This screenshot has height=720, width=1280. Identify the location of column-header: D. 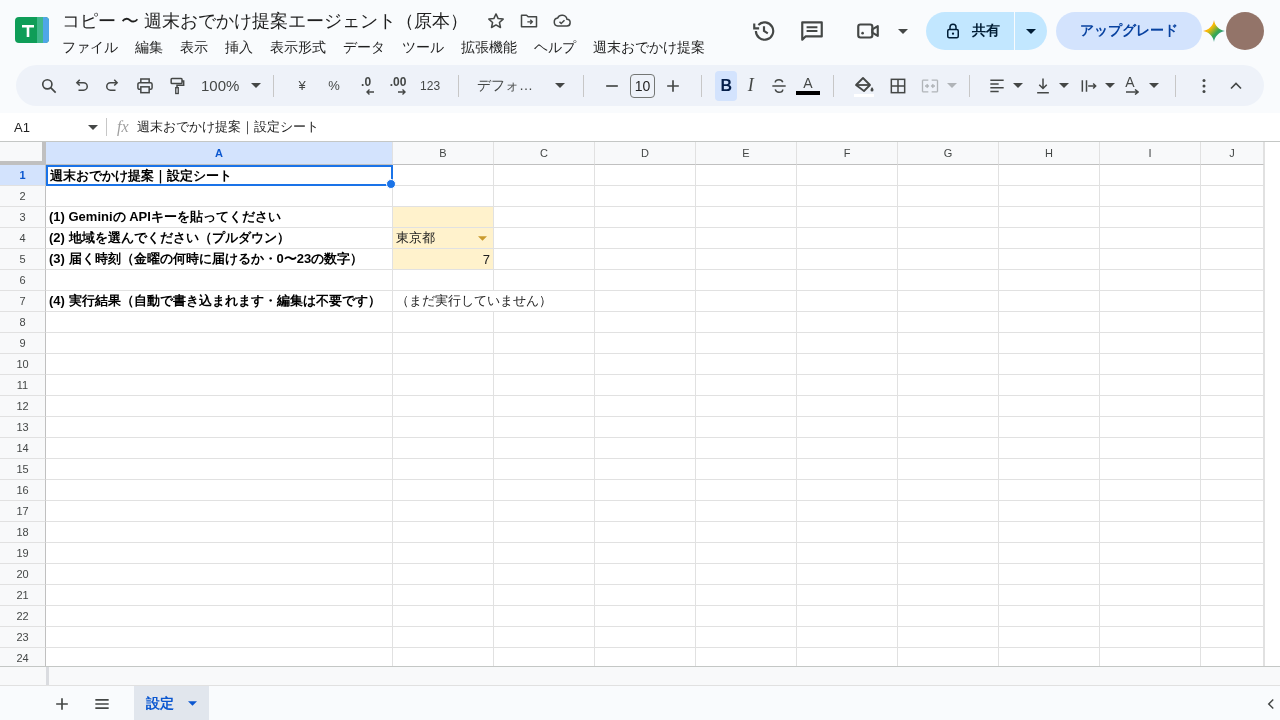
(645, 153).